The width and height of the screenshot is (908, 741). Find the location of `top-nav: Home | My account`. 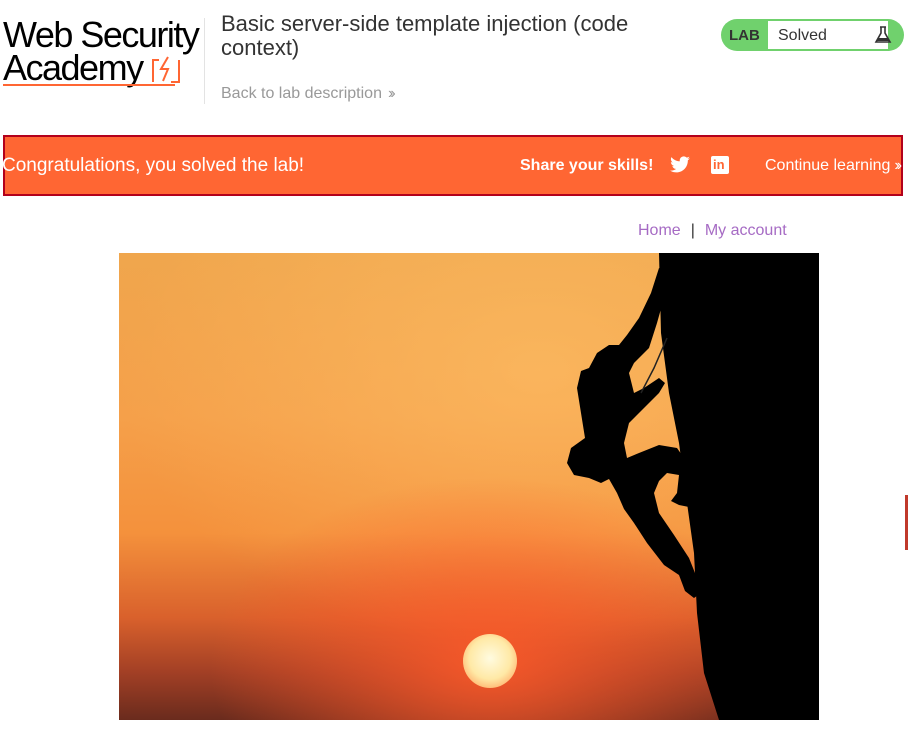

top-nav: Home | My account is located at coordinates (712, 231).